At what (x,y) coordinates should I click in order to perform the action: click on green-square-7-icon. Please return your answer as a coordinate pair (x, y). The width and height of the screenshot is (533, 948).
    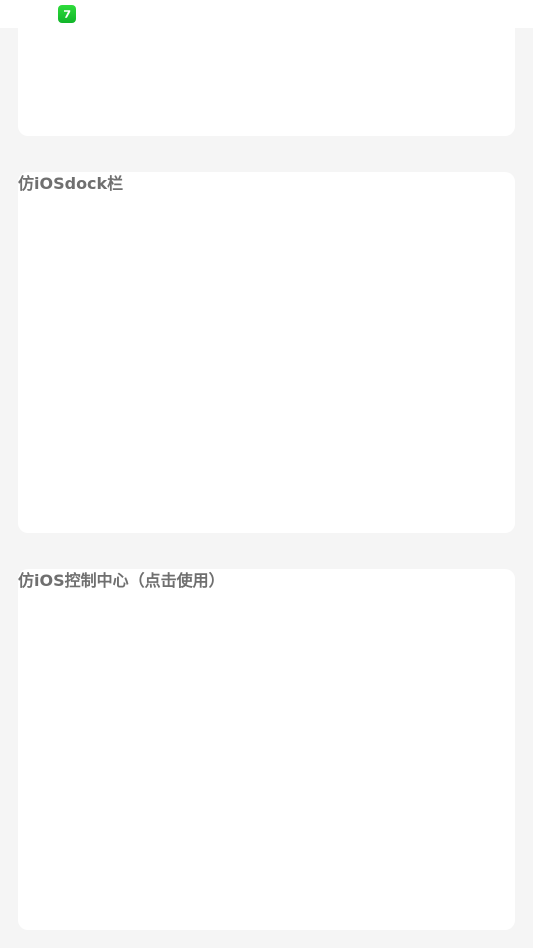
    Looking at the image, I should click on (67, 14).